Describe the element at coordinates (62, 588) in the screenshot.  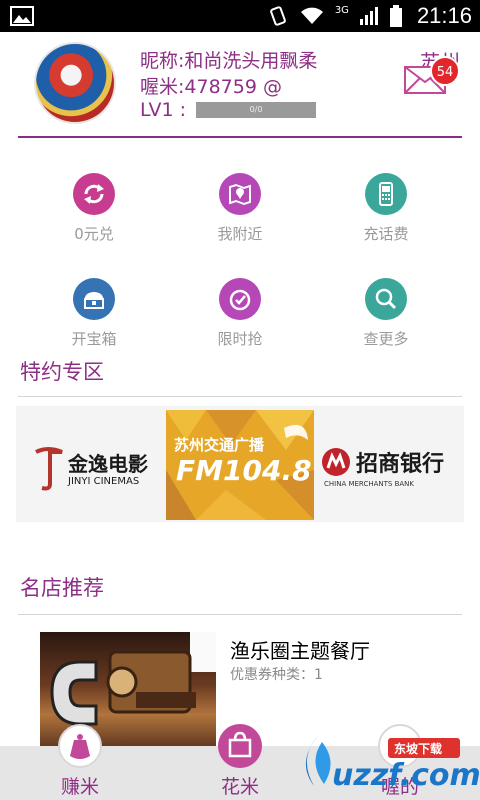
I see `section-title-shops: 名店推荐` at that location.